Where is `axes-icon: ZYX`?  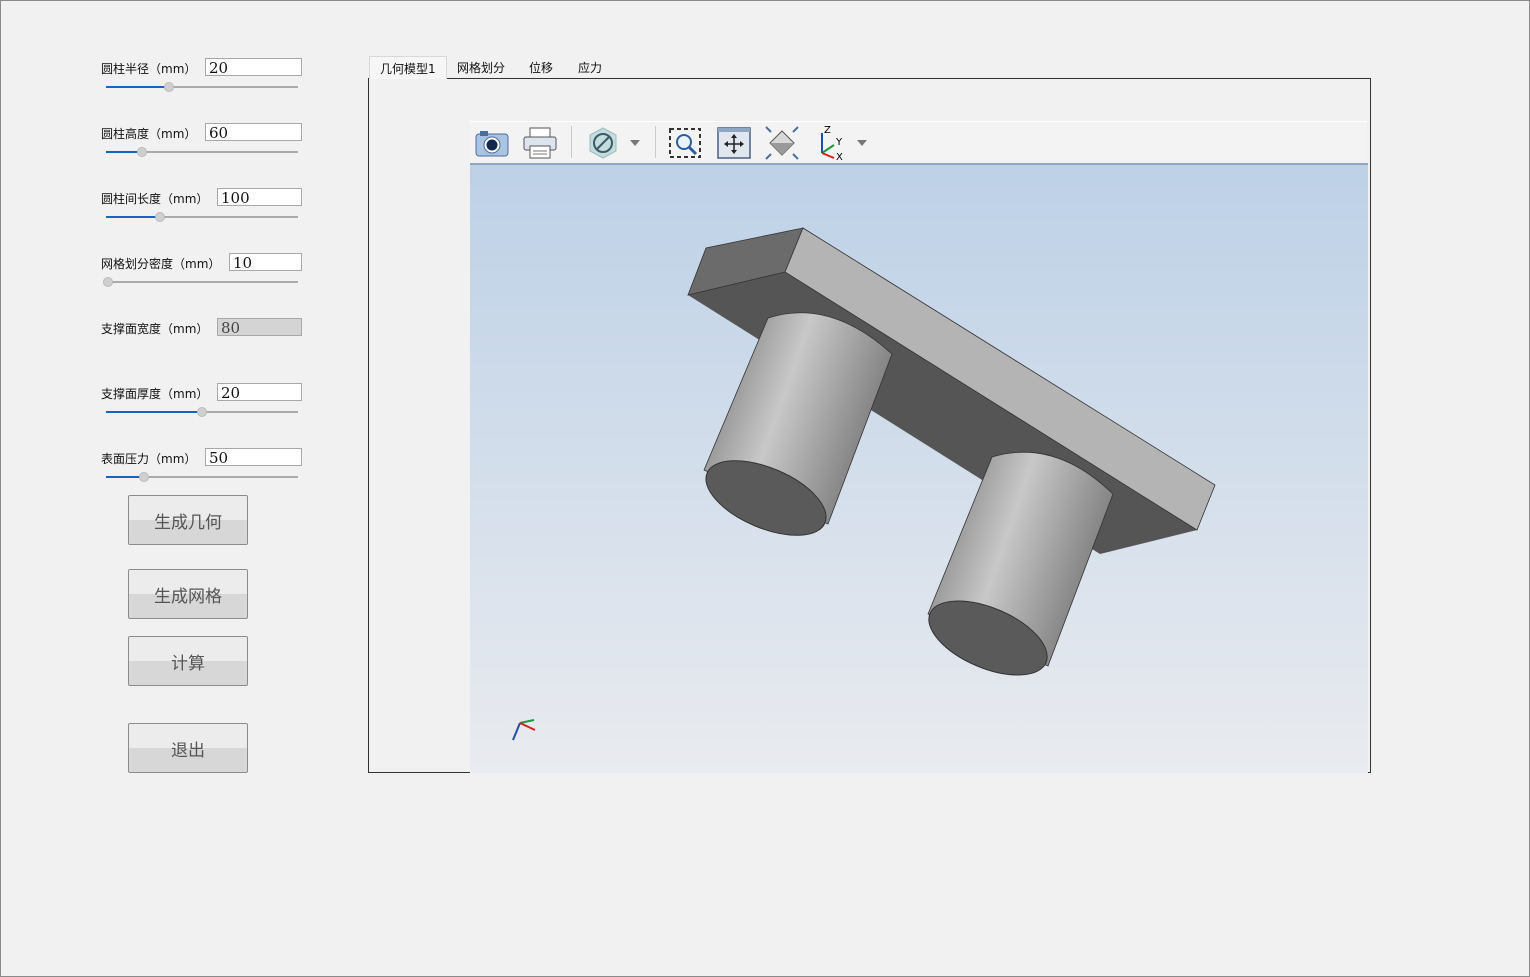 axes-icon: ZYX is located at coordinates (832, 143).